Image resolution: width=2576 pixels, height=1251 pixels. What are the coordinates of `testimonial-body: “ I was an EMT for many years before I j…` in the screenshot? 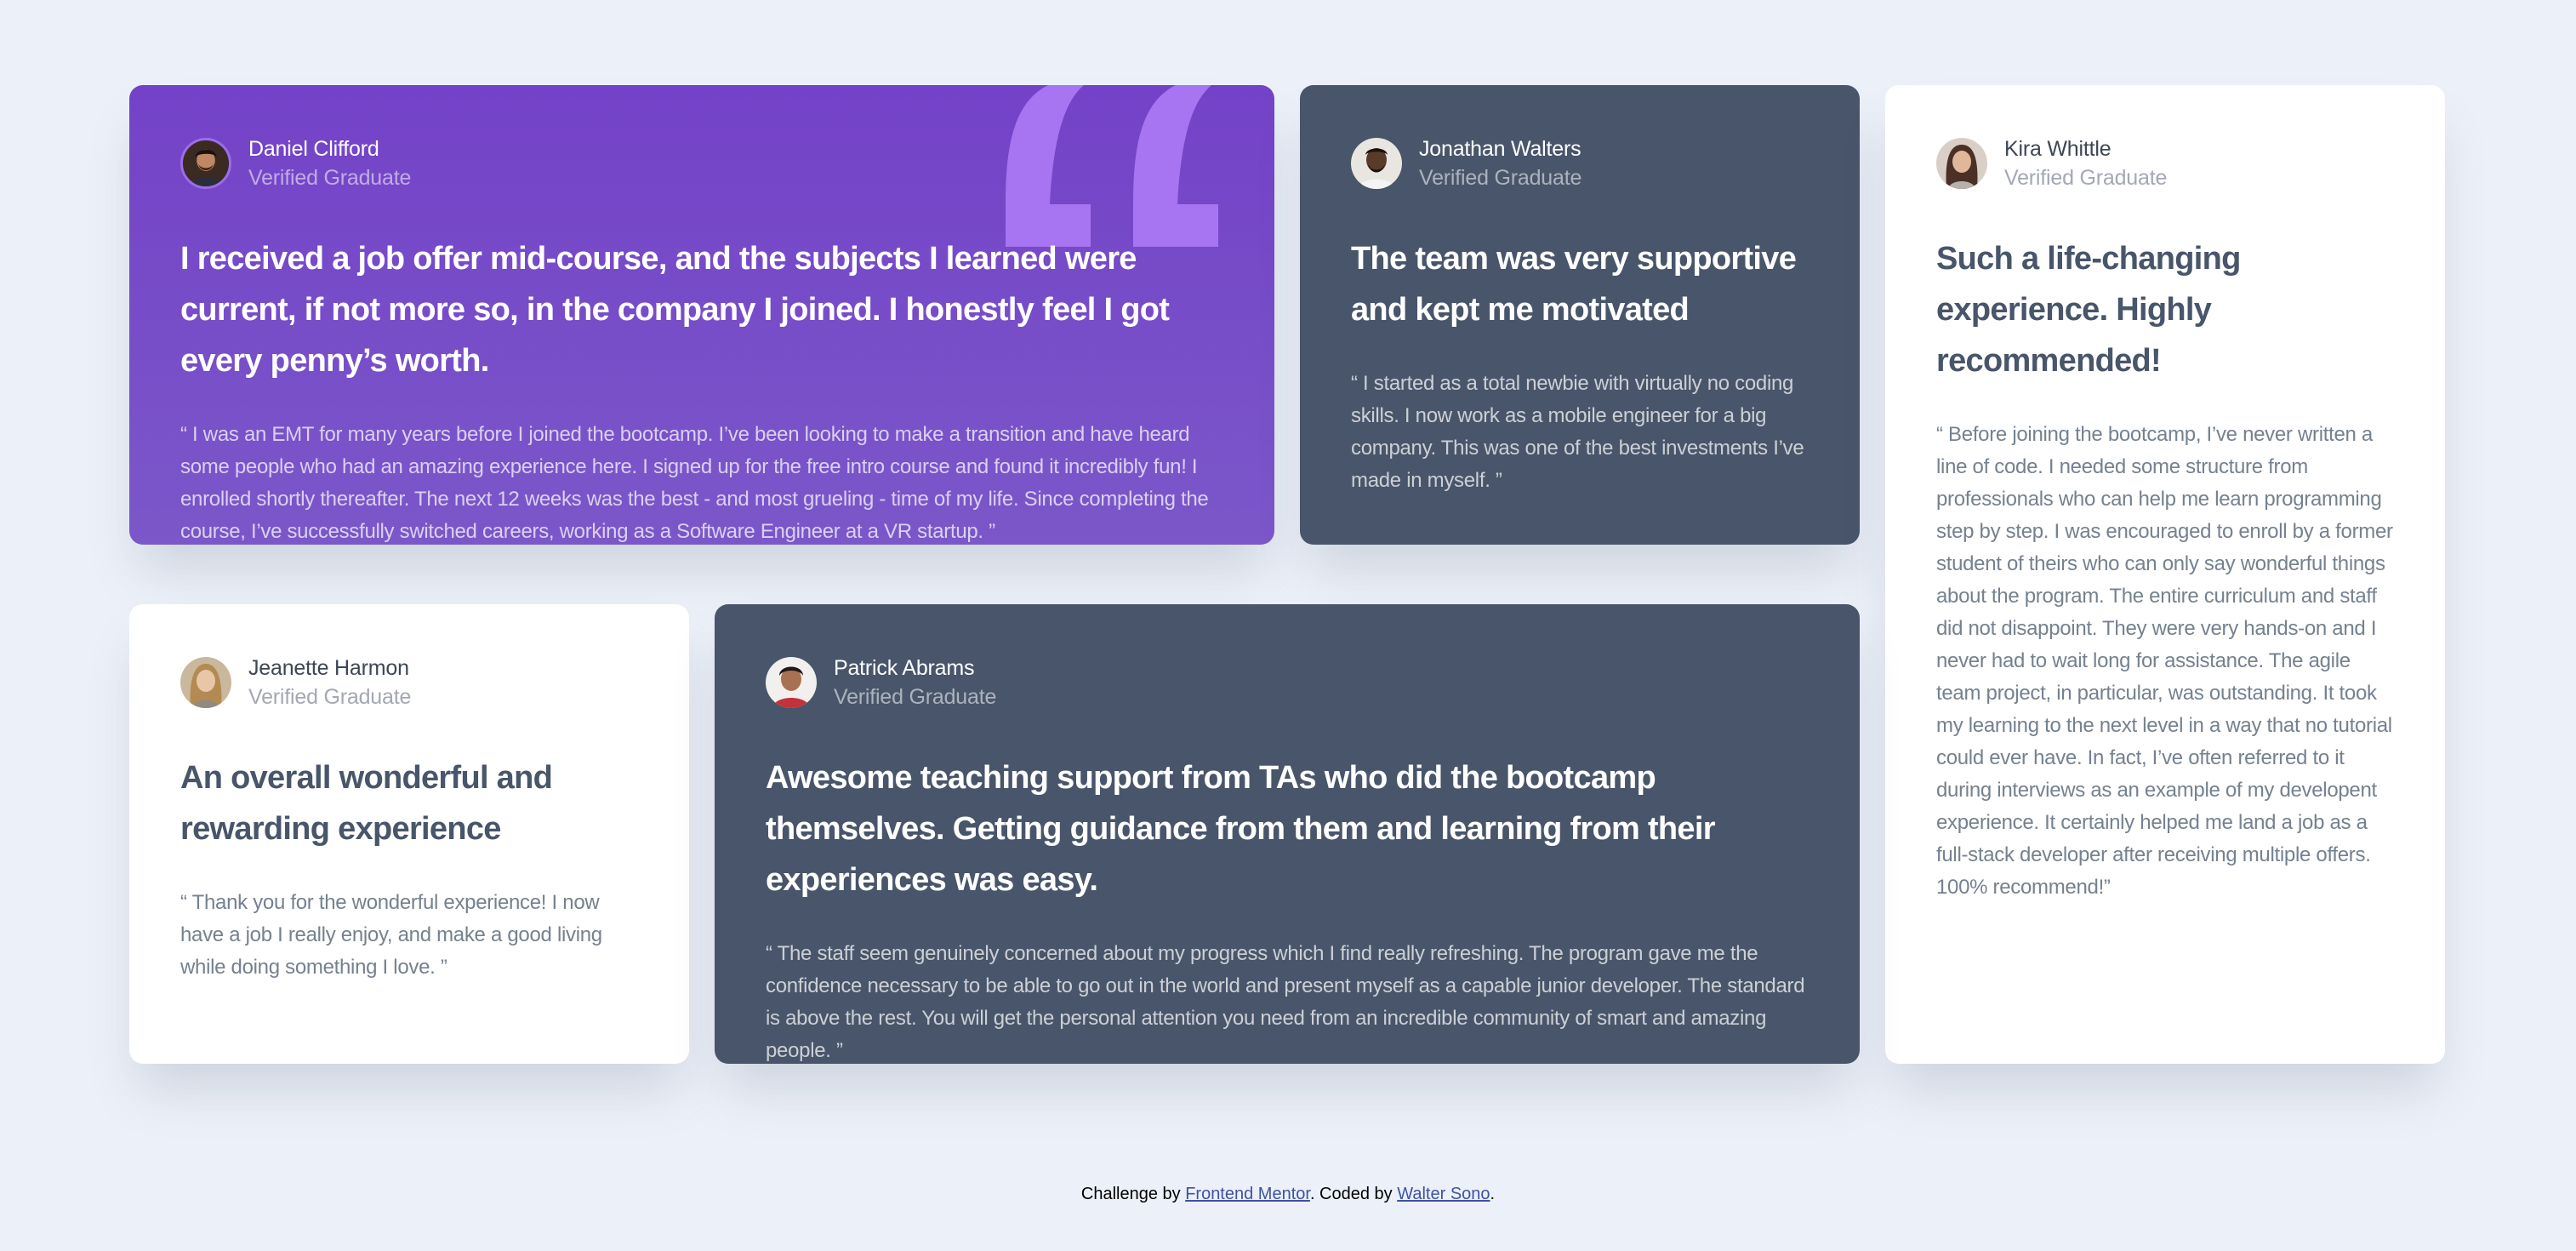 It's located at (694, 483).